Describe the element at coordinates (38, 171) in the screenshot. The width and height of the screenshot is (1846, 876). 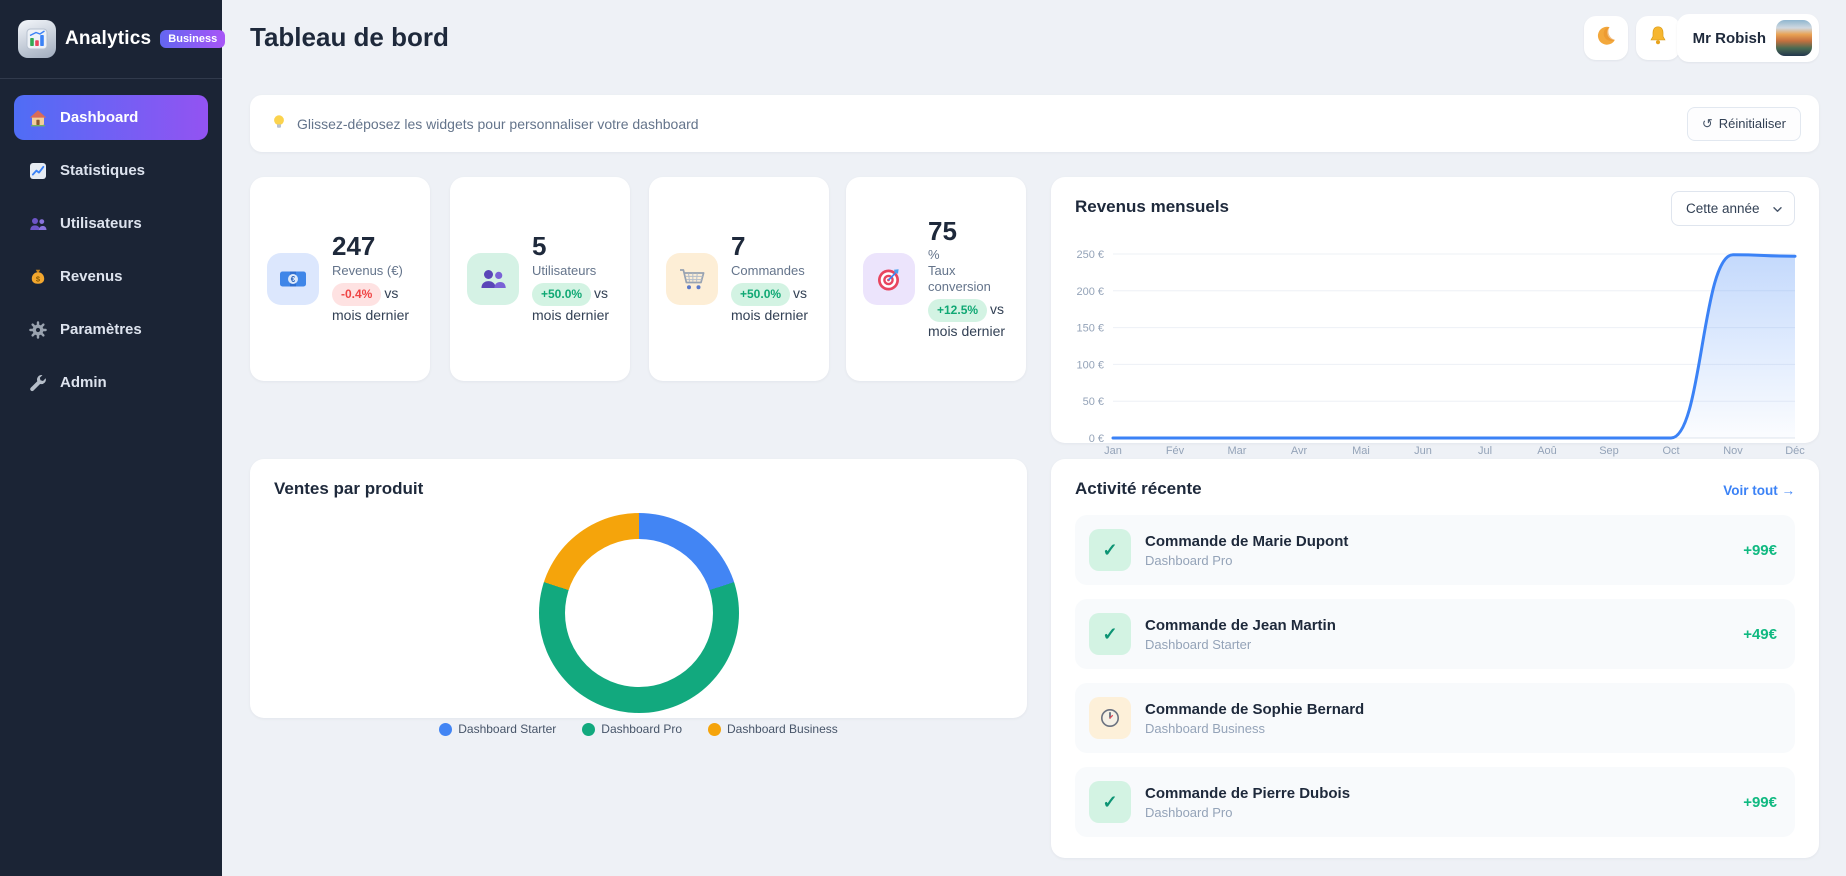
I see `chart-line-icon` at that location.